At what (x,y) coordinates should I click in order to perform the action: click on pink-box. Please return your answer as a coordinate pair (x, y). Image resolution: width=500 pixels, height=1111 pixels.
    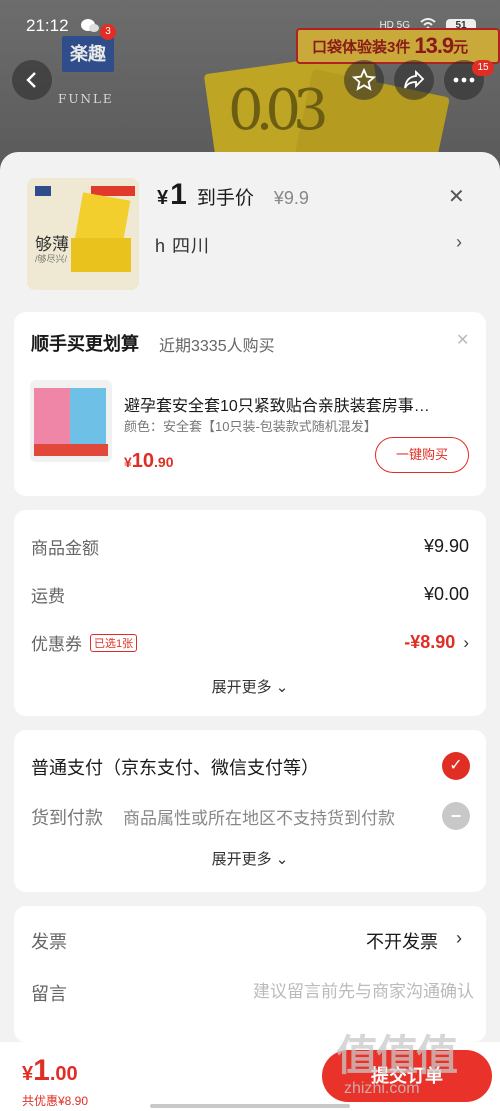
    Looking at the image, I should click on (52, 416).